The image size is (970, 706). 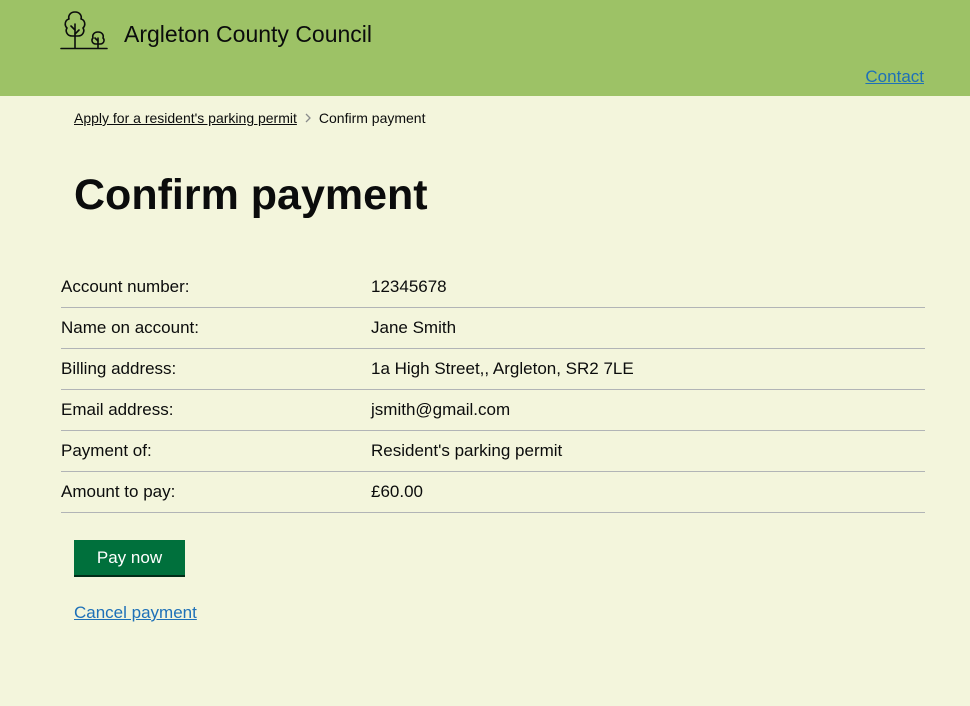 I want to click on summary-value: Resident's parking permit, so click(x=467, y=450).